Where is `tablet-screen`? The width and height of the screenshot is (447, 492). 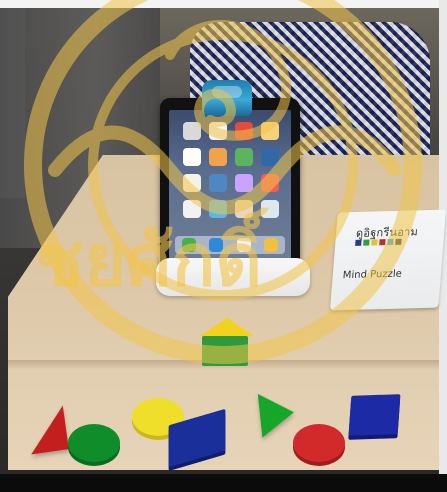 tablet-screen is located at coordinates (230, 185).